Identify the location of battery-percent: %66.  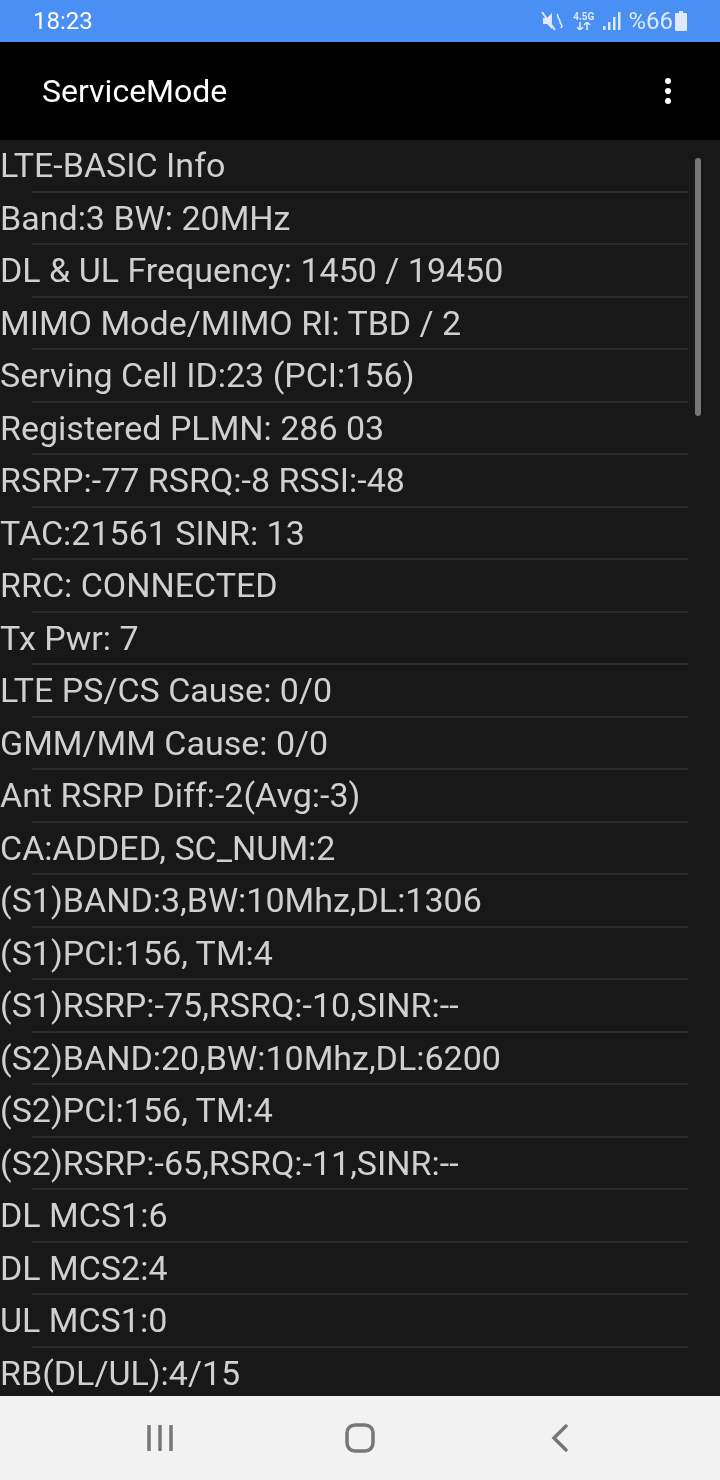
(650, 21).